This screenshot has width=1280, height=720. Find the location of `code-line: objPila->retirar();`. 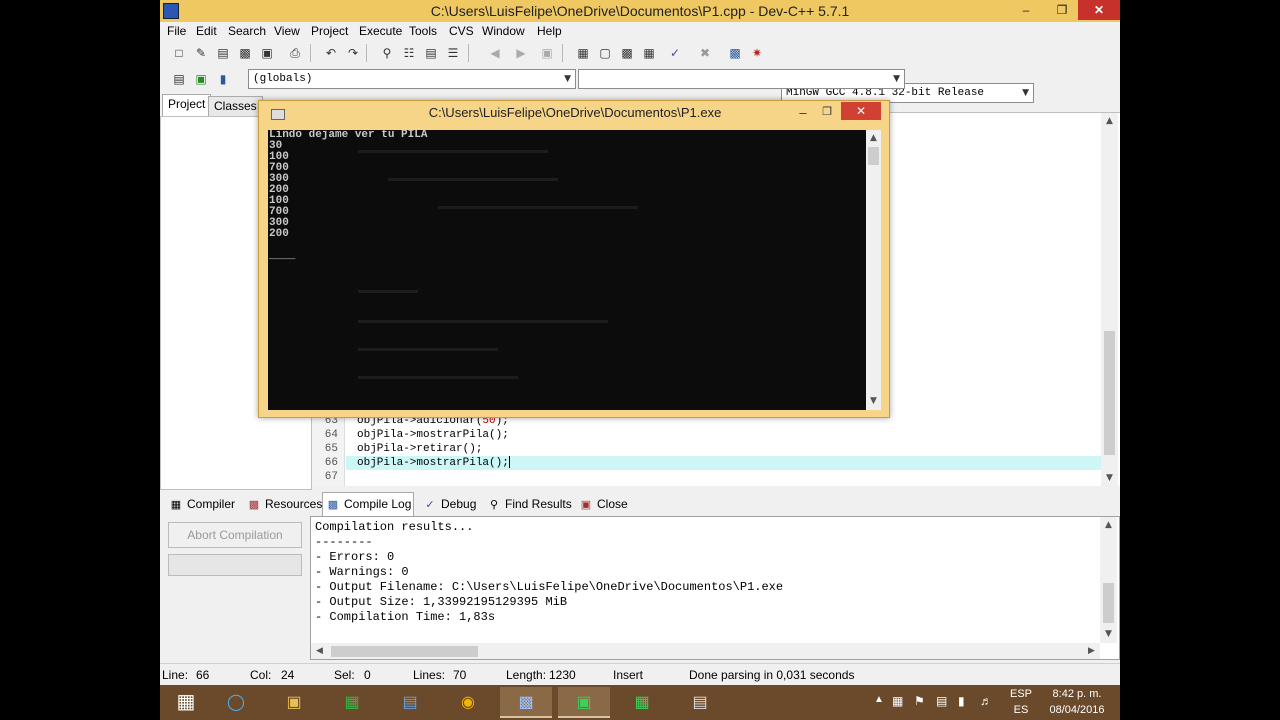

code-line: objPila->retirar(); is located at coordinates (419, 449).